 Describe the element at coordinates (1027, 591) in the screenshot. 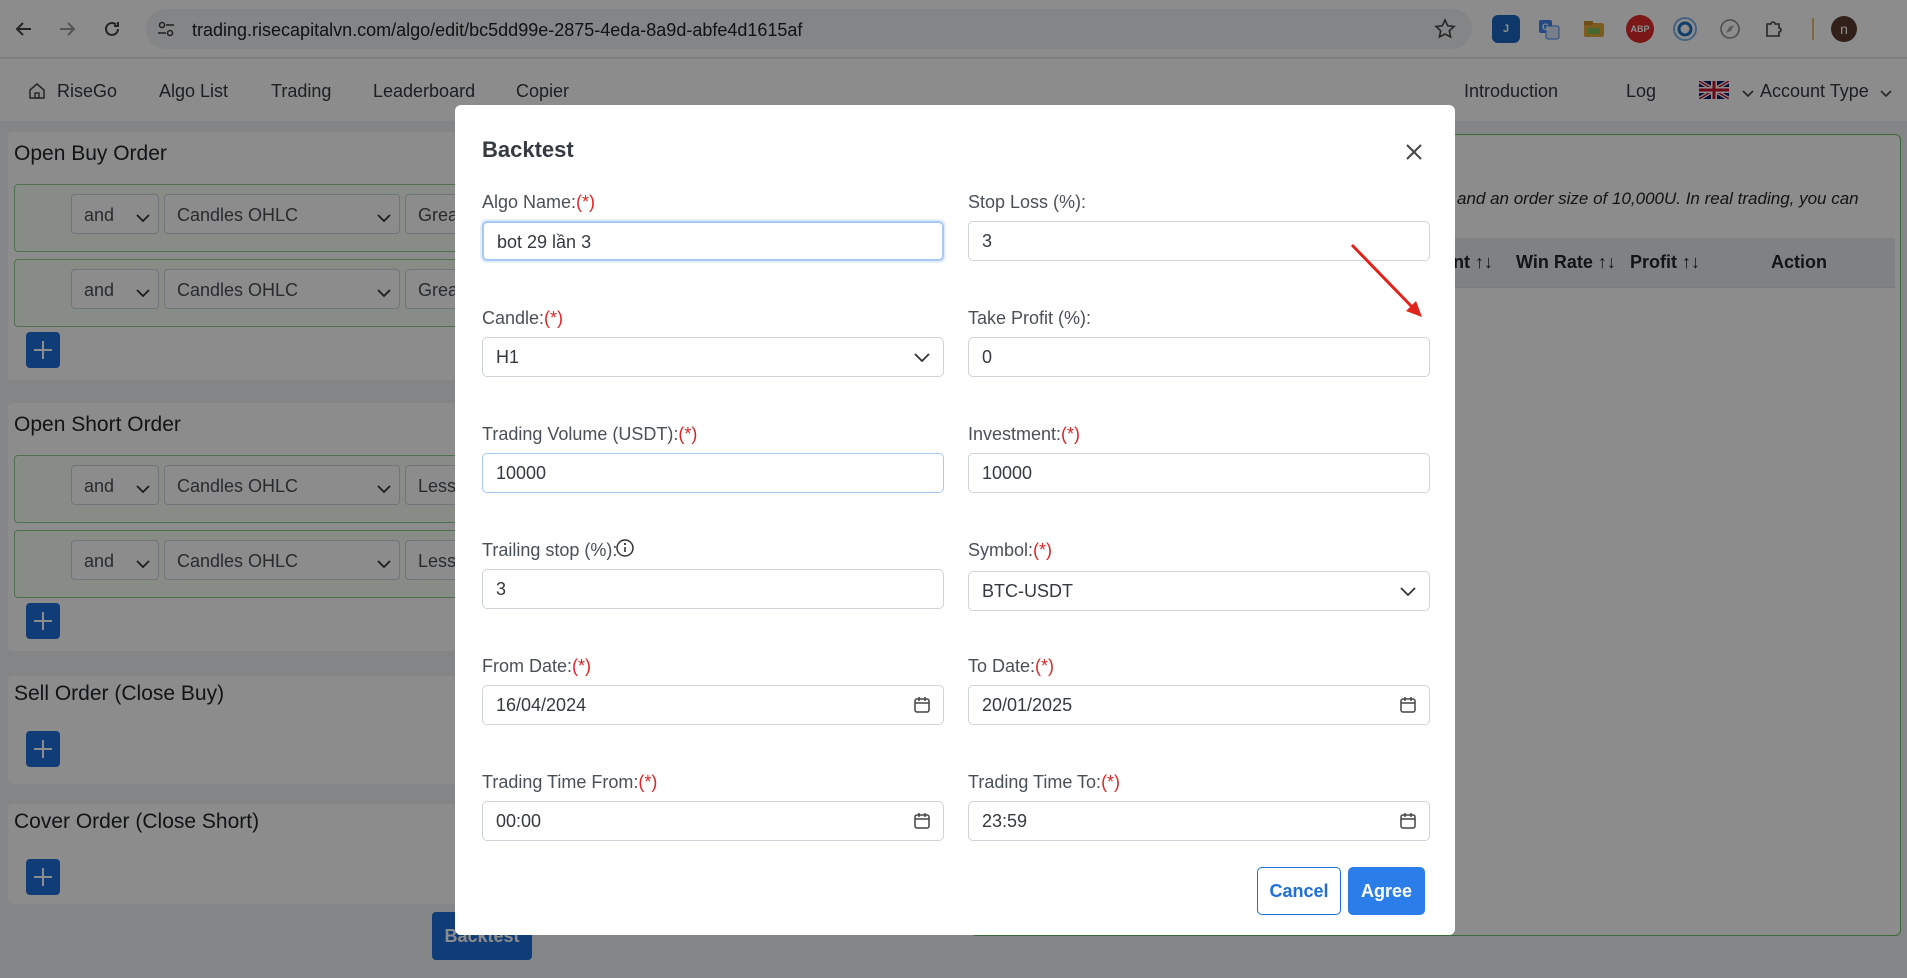

I see `symbol-value: BTC-USDT` at that location.